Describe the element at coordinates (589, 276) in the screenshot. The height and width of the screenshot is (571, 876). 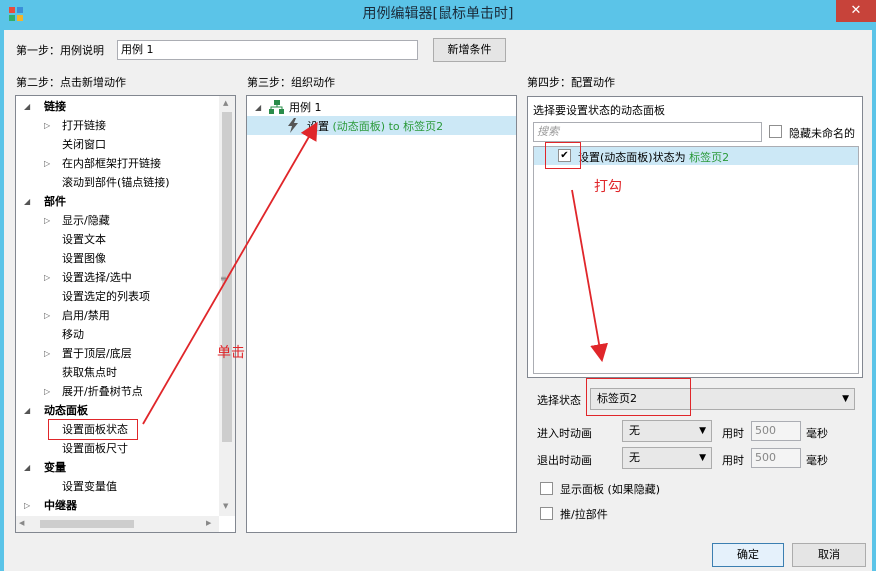
I see `arrow-to-select` at that location.